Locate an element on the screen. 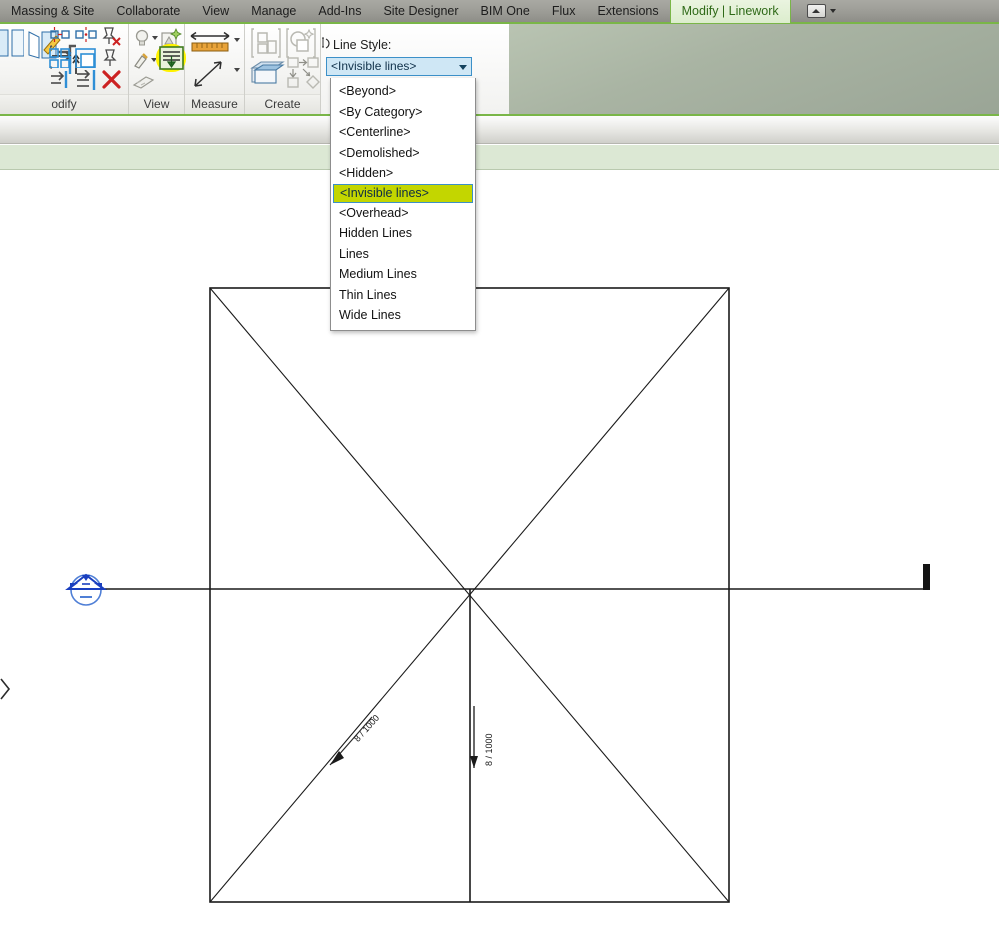 This screenshot has width=999, height=942. line-style-label: Line Style: is located at coordinates (362, 45).